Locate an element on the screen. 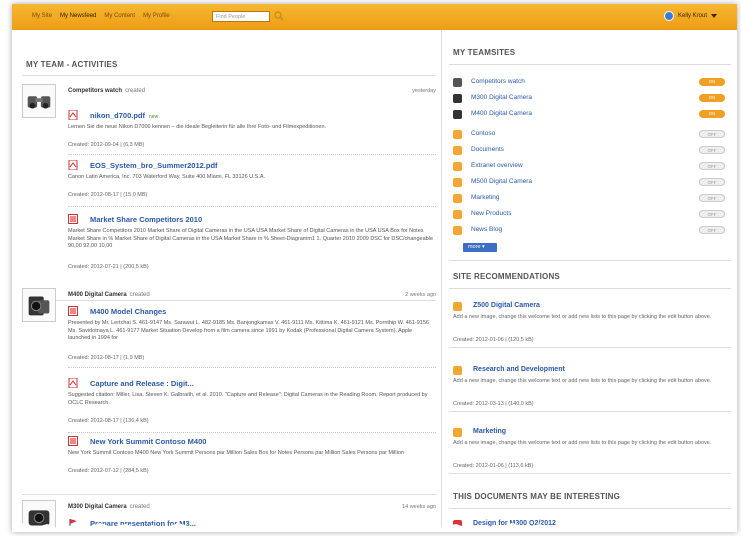 The width and height of the screenshot is (741, 536). doc-meta: Created: 2012-09-04 | (6,3 MB) is located at coordinates (106, 145).